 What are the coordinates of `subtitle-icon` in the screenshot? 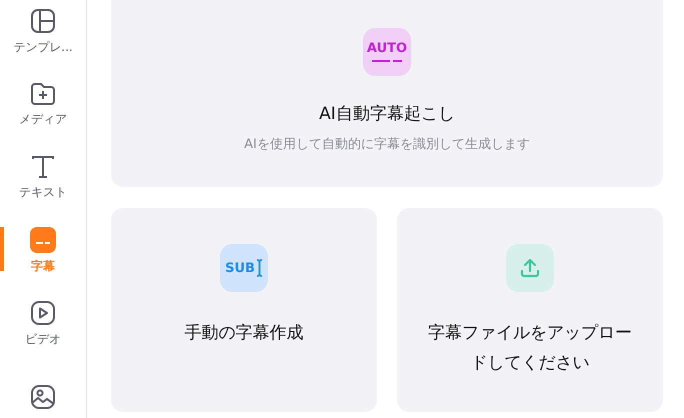 It's located at (43, 240).